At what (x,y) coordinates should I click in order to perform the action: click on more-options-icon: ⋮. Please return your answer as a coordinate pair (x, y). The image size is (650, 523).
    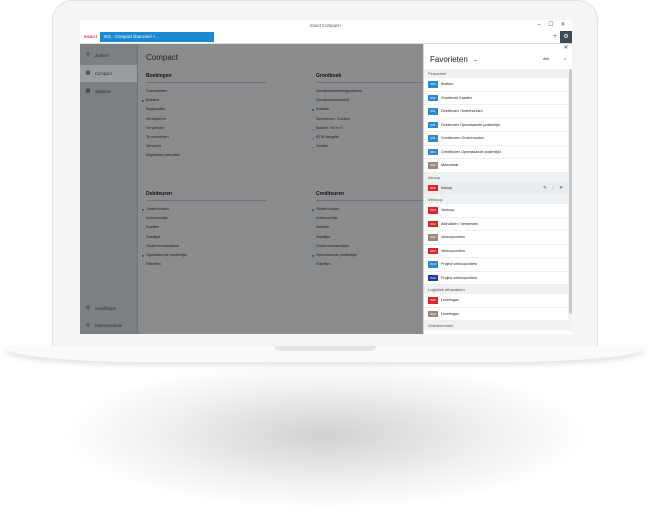
    Looking at the image, I should click on (553, 188).